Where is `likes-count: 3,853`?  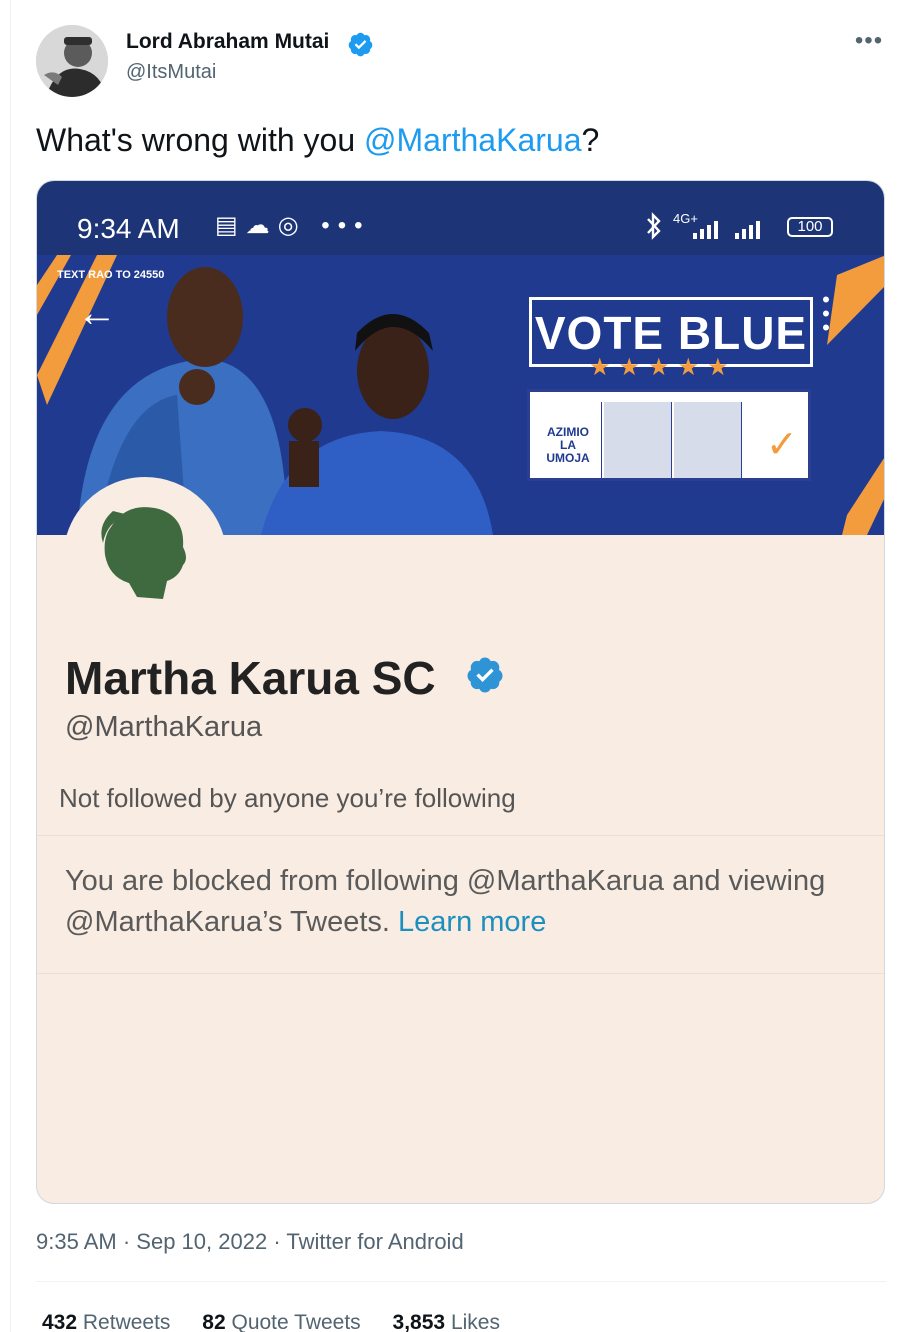 likes-count: 3,853 is located at coordinates (419, 1321).